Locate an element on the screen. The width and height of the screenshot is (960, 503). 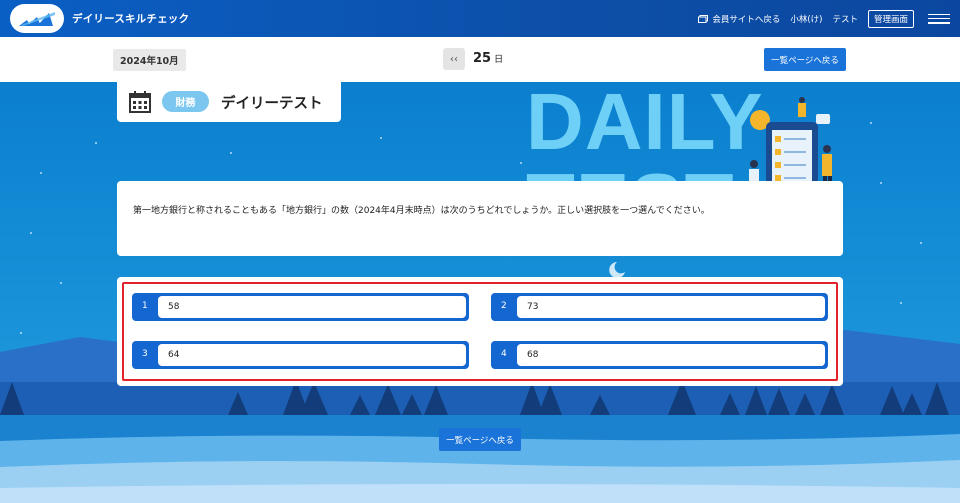
option-1: 1 58 is located at coordinates (300, 307).